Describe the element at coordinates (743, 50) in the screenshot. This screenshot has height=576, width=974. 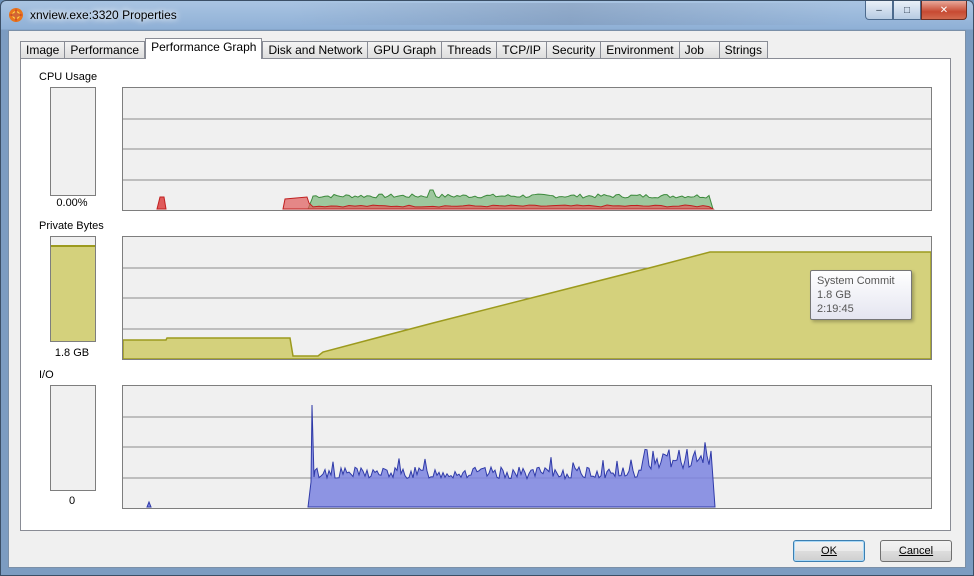
I see `tab-strings: Strings` at that location.